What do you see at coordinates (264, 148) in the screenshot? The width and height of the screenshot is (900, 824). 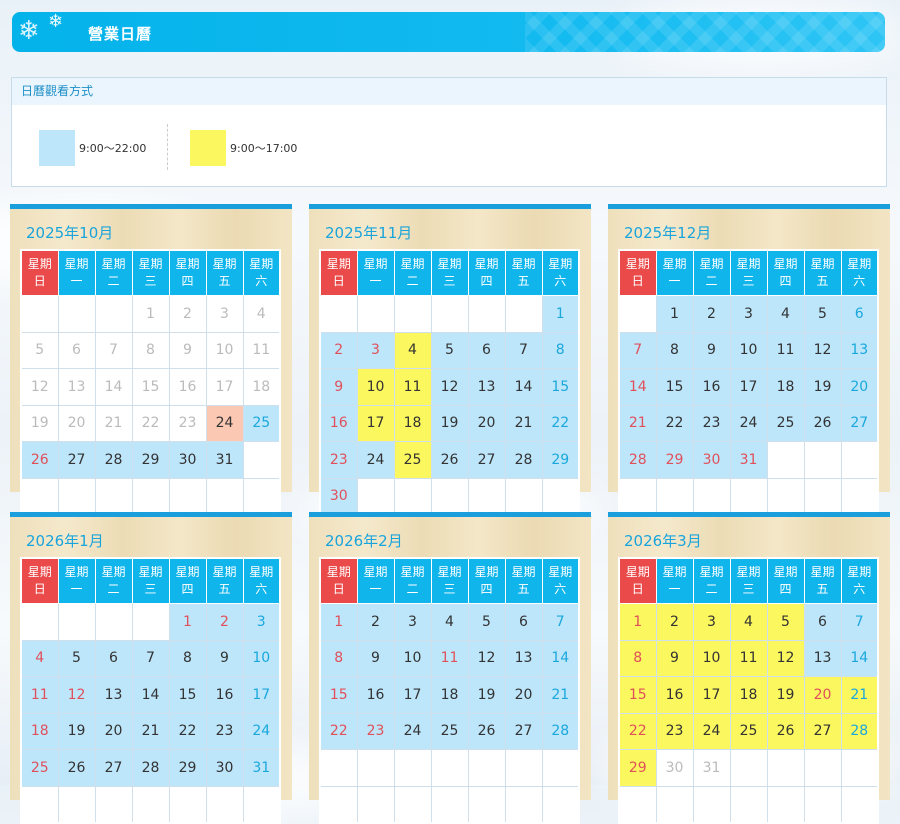 I see `legend-label: 9:00～17:00` at bounding box center [264, 148].